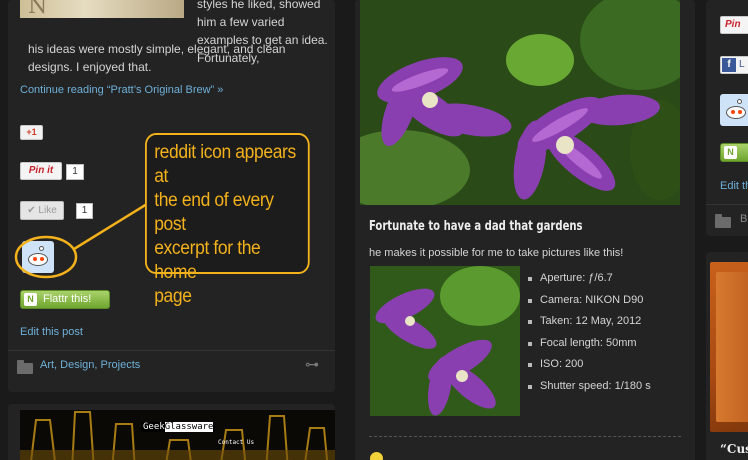 The height and width of the screenshot is (460, 748). What do you see at coordinates (31, 132) in the screenshot?
I see `google-plus-button: +1` at bounding box center [31, 132].